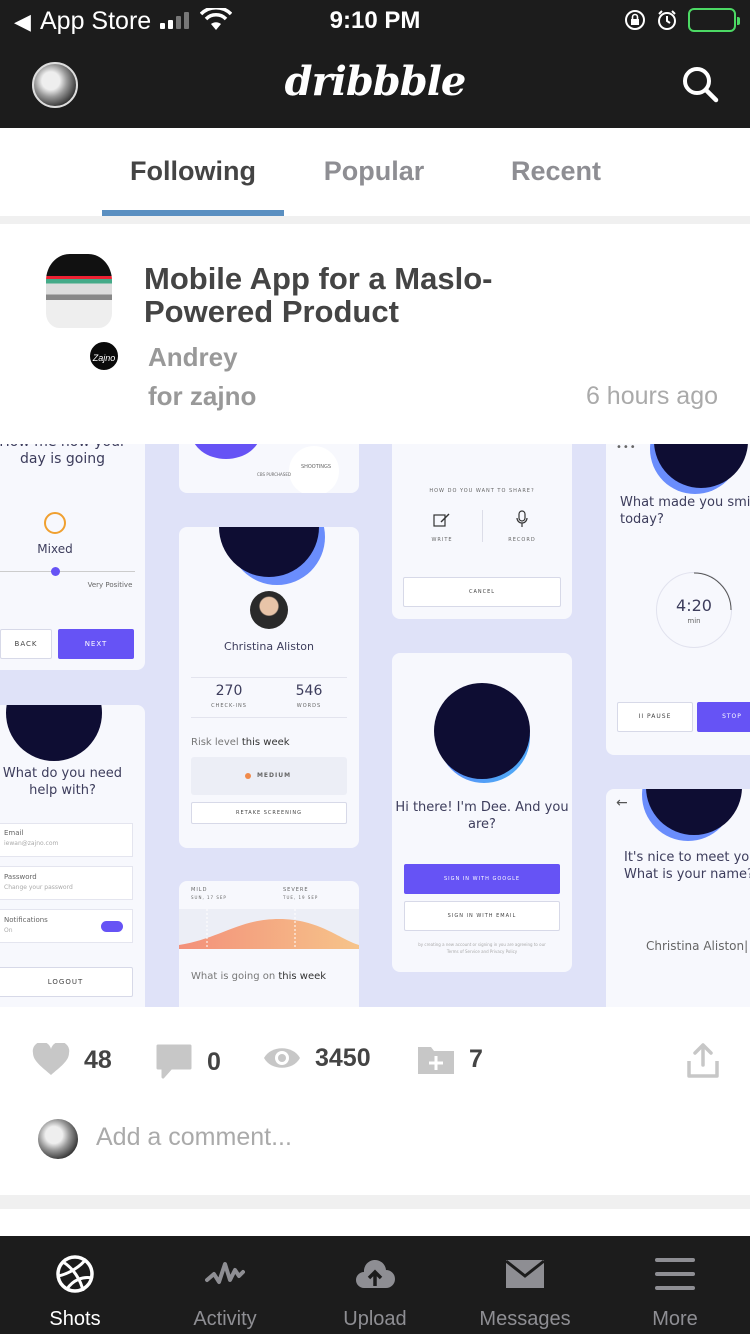 The height and width of the screenshot is (1334, 750). What do you see at coordinates (104, 356) in the screenshot?
I see `team-badge: Zajno` at bounding box center [104, 356].